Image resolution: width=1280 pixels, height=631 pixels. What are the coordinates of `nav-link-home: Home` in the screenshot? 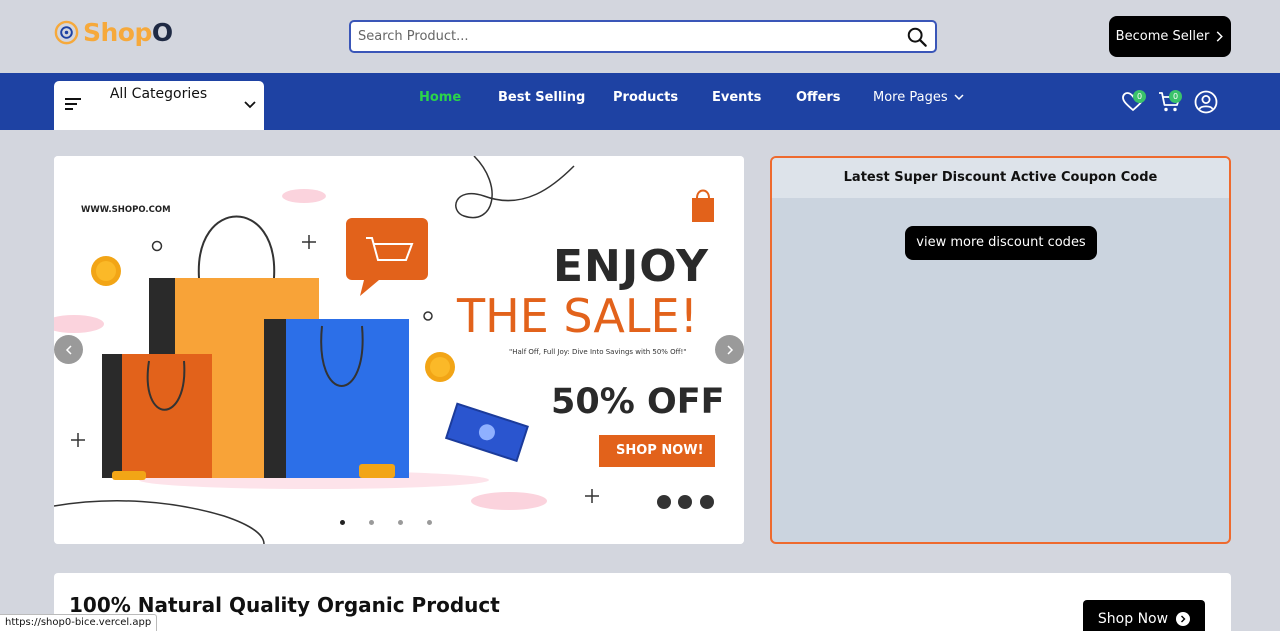 It's located at (440, 97).